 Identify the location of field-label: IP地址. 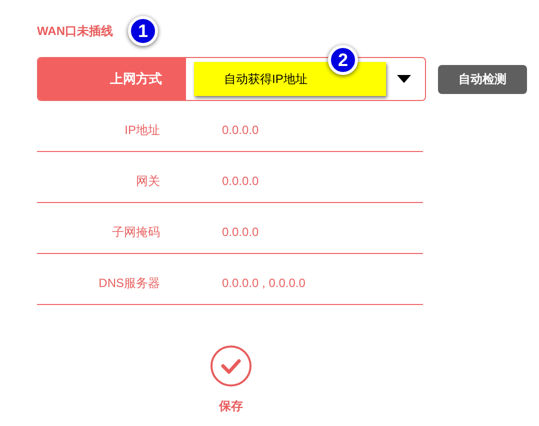
(142, 130).